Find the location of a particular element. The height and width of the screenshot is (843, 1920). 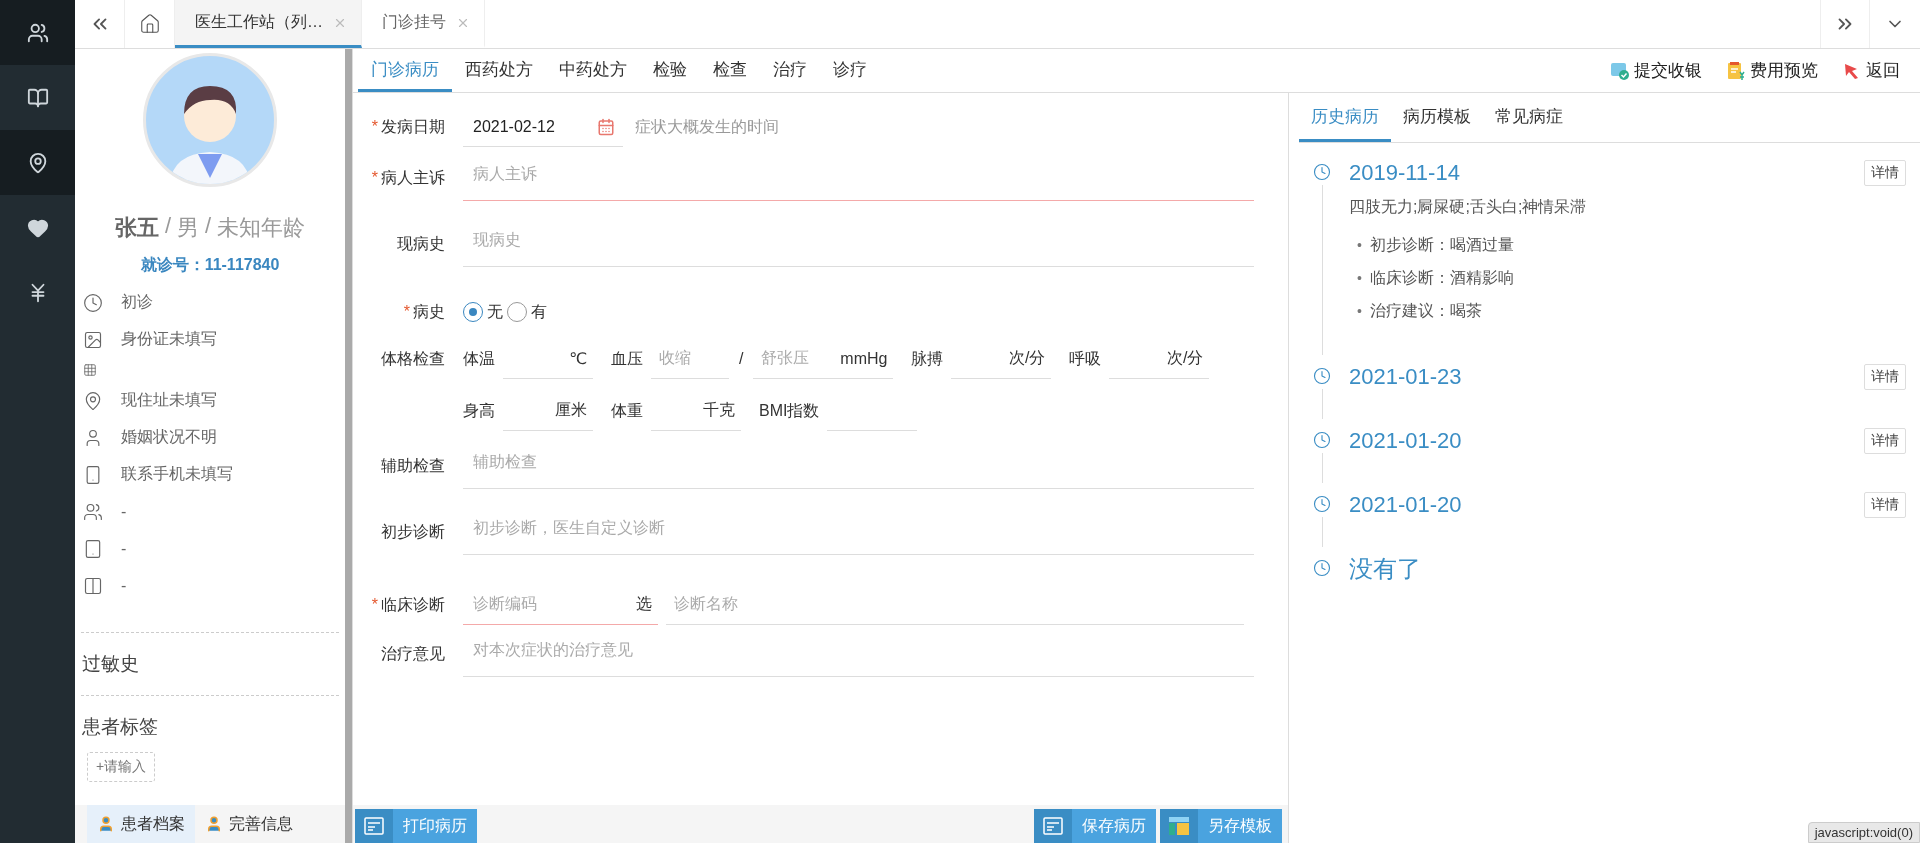

book-icon is located at coordinates (37, 97).